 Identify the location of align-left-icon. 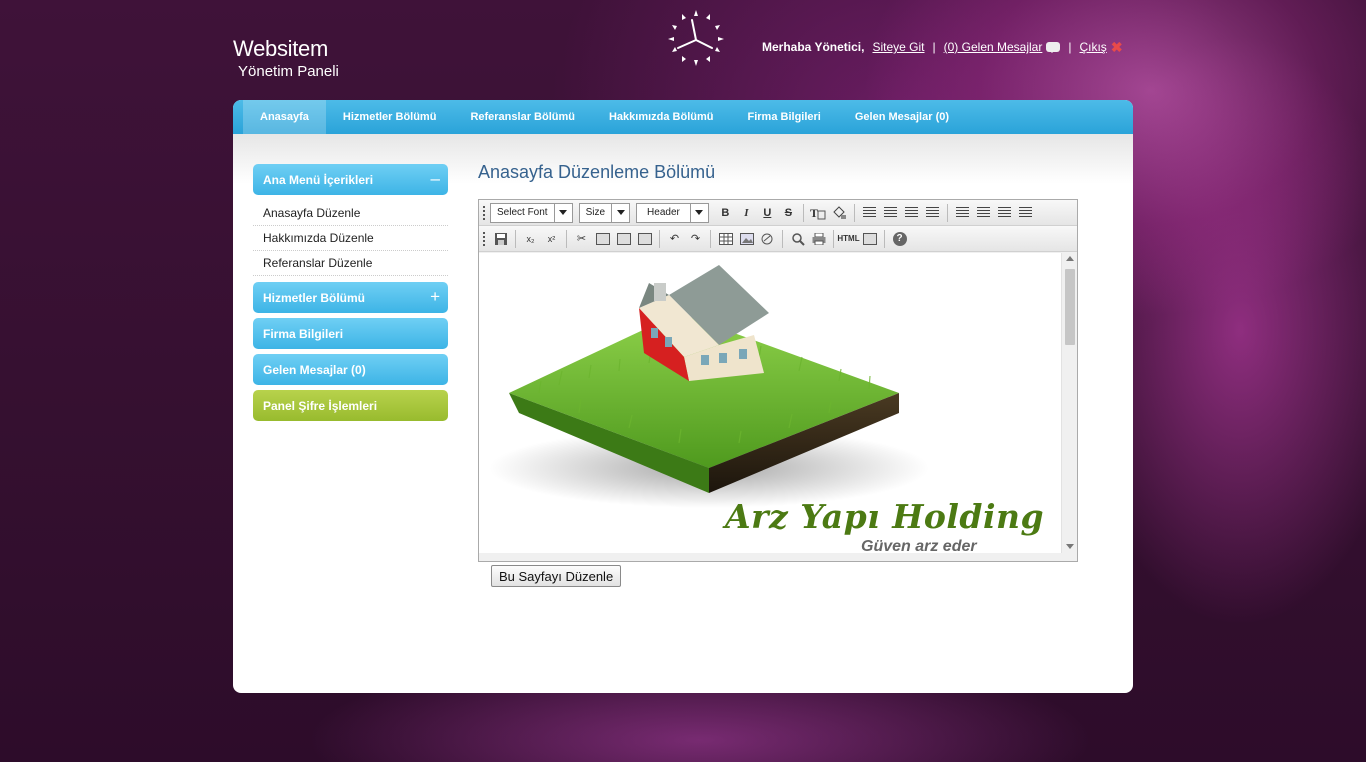
(890, 213).